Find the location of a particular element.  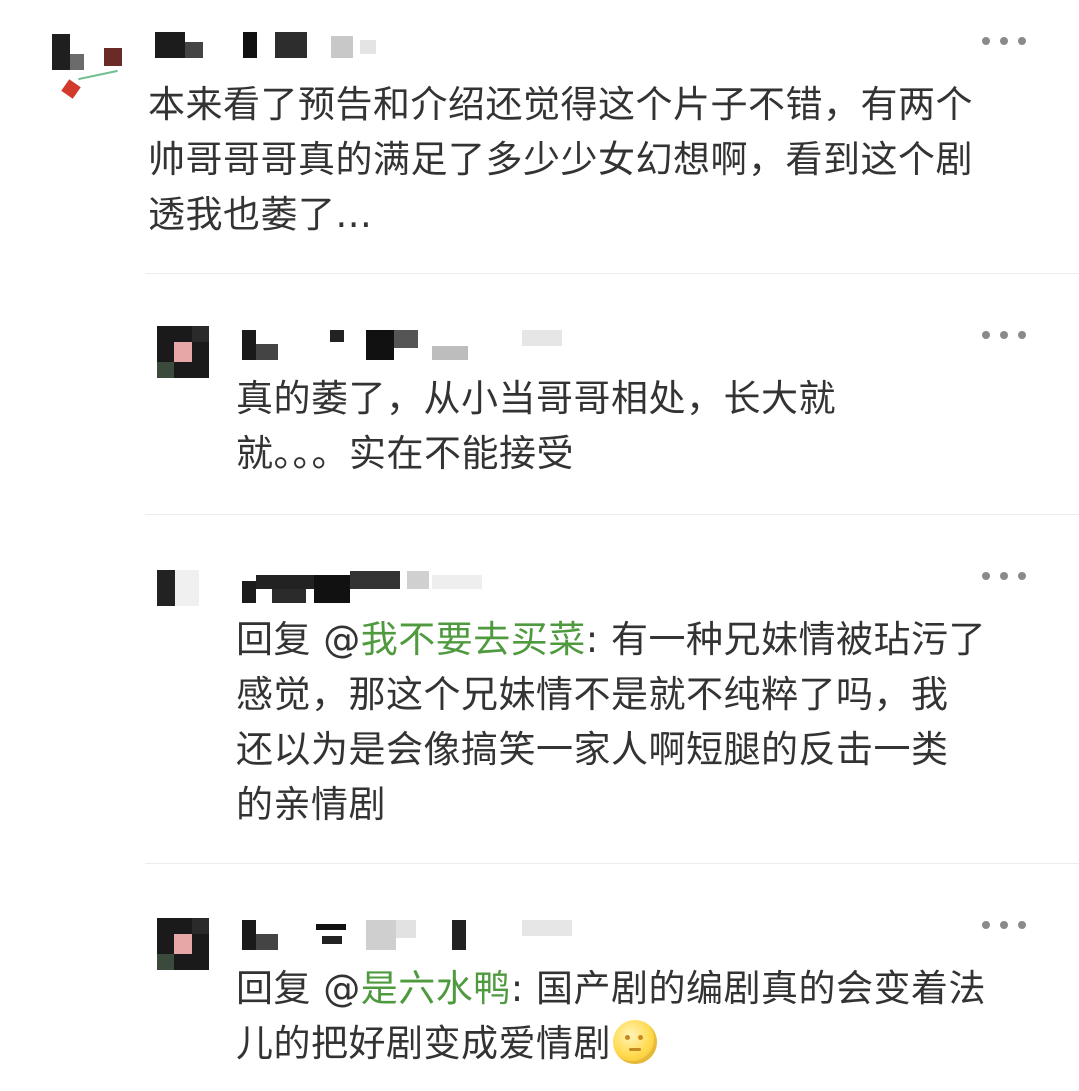

reply-line: 回复 @我不要去买菜: 有一种兄妹情被玷污了 is located at coordinates (611, 639).